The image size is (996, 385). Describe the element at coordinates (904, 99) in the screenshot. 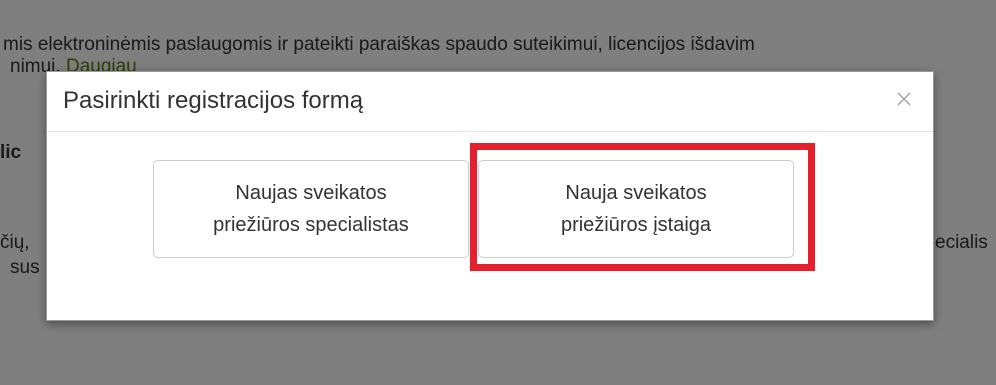

I see `close-icon` at that location.